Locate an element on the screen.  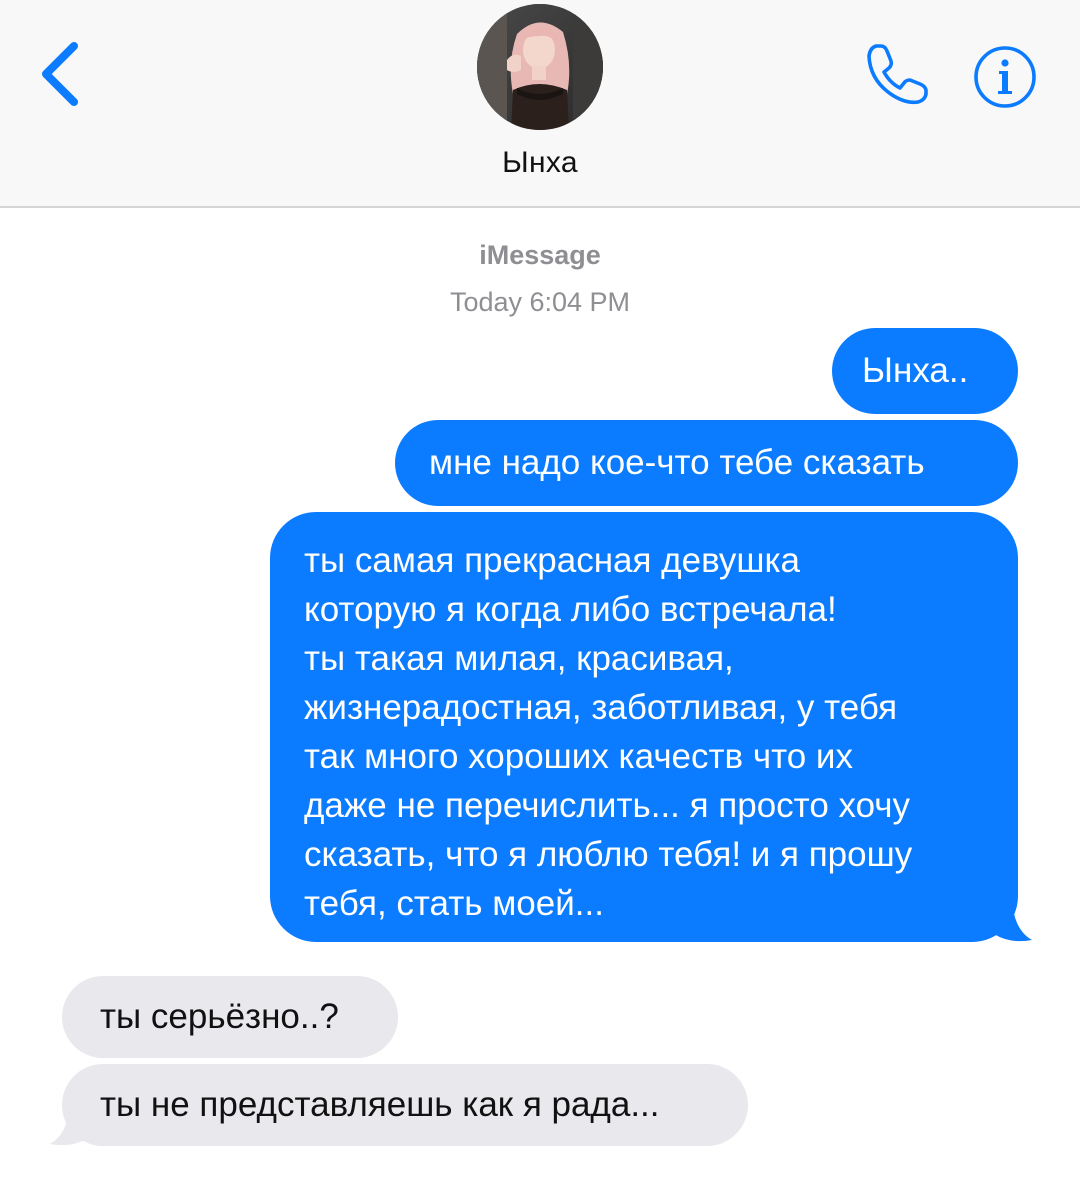
info-icon is located at coordinates (1005, 77).